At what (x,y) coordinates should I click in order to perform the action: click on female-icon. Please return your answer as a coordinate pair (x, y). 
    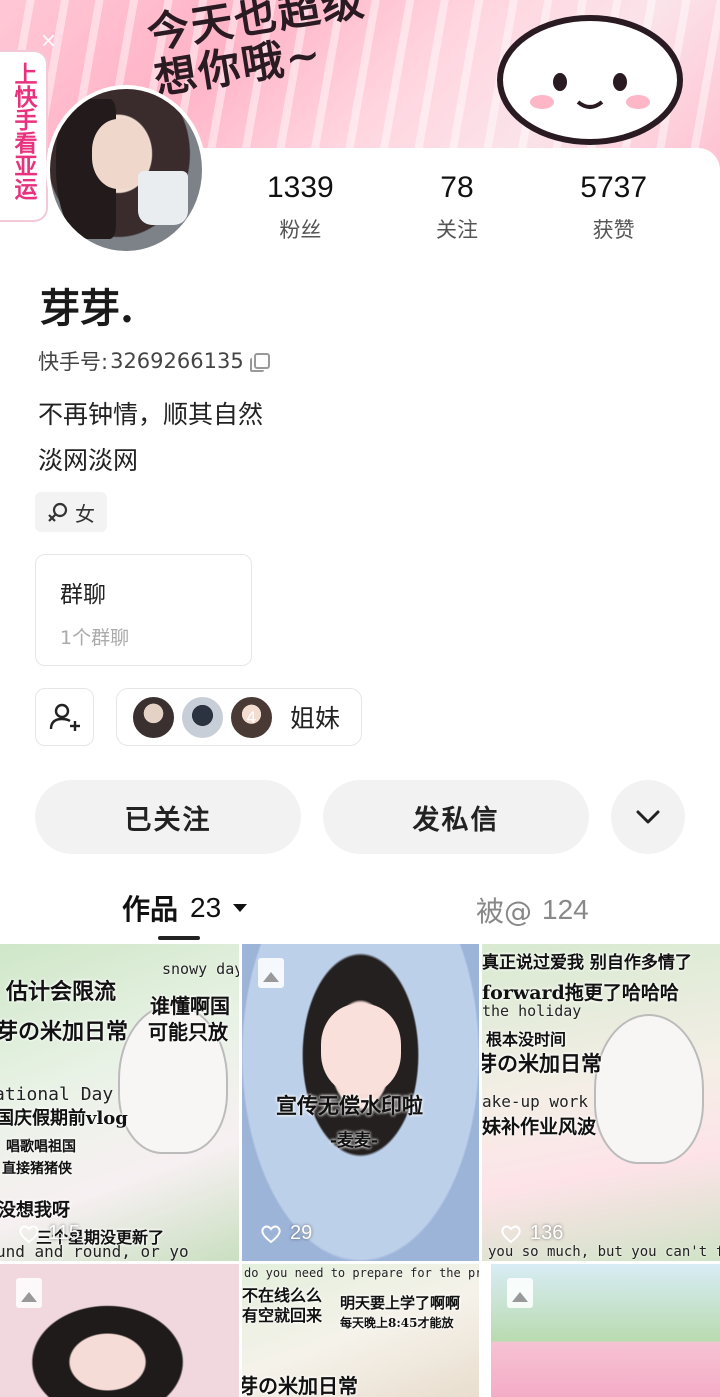
    Looking at the image, I should click on (58, 512).